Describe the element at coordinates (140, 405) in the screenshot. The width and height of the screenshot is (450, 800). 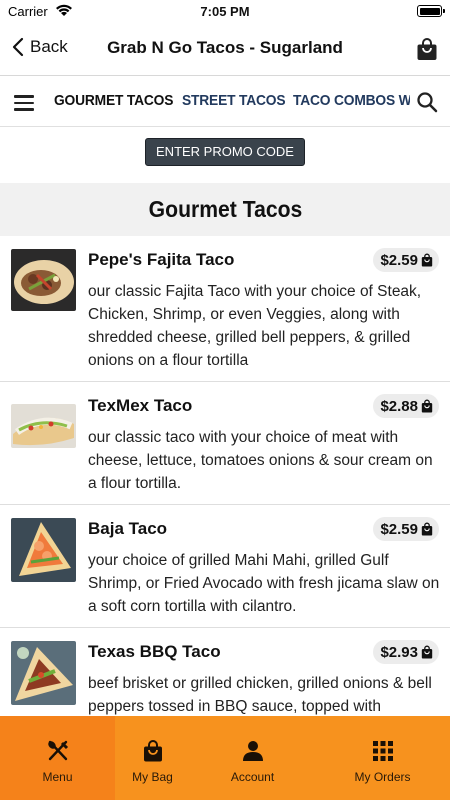
I see `item-name: TexMex Taco` at that location.